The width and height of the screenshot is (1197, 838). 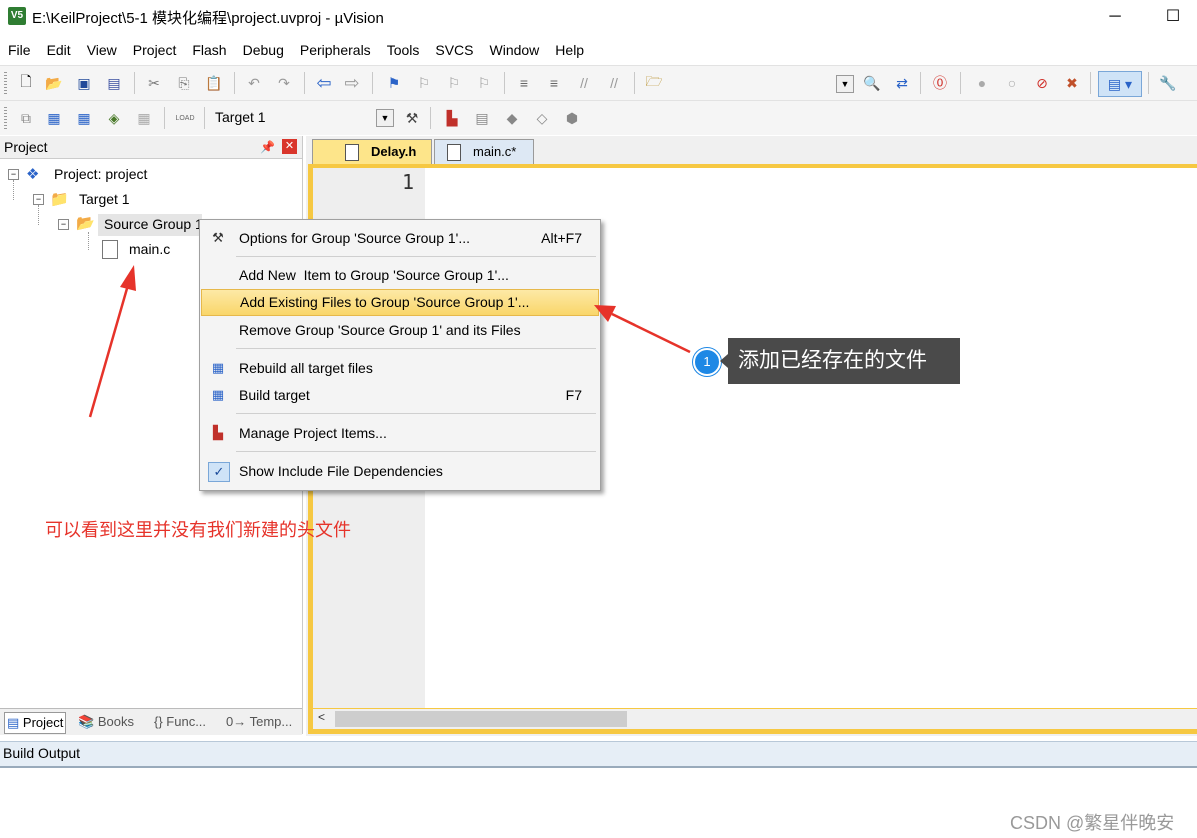 What do you see at coordinates (128, 278) in the screenshot?
I see `red-arrow-left-head` at bounding box center [128, 278].